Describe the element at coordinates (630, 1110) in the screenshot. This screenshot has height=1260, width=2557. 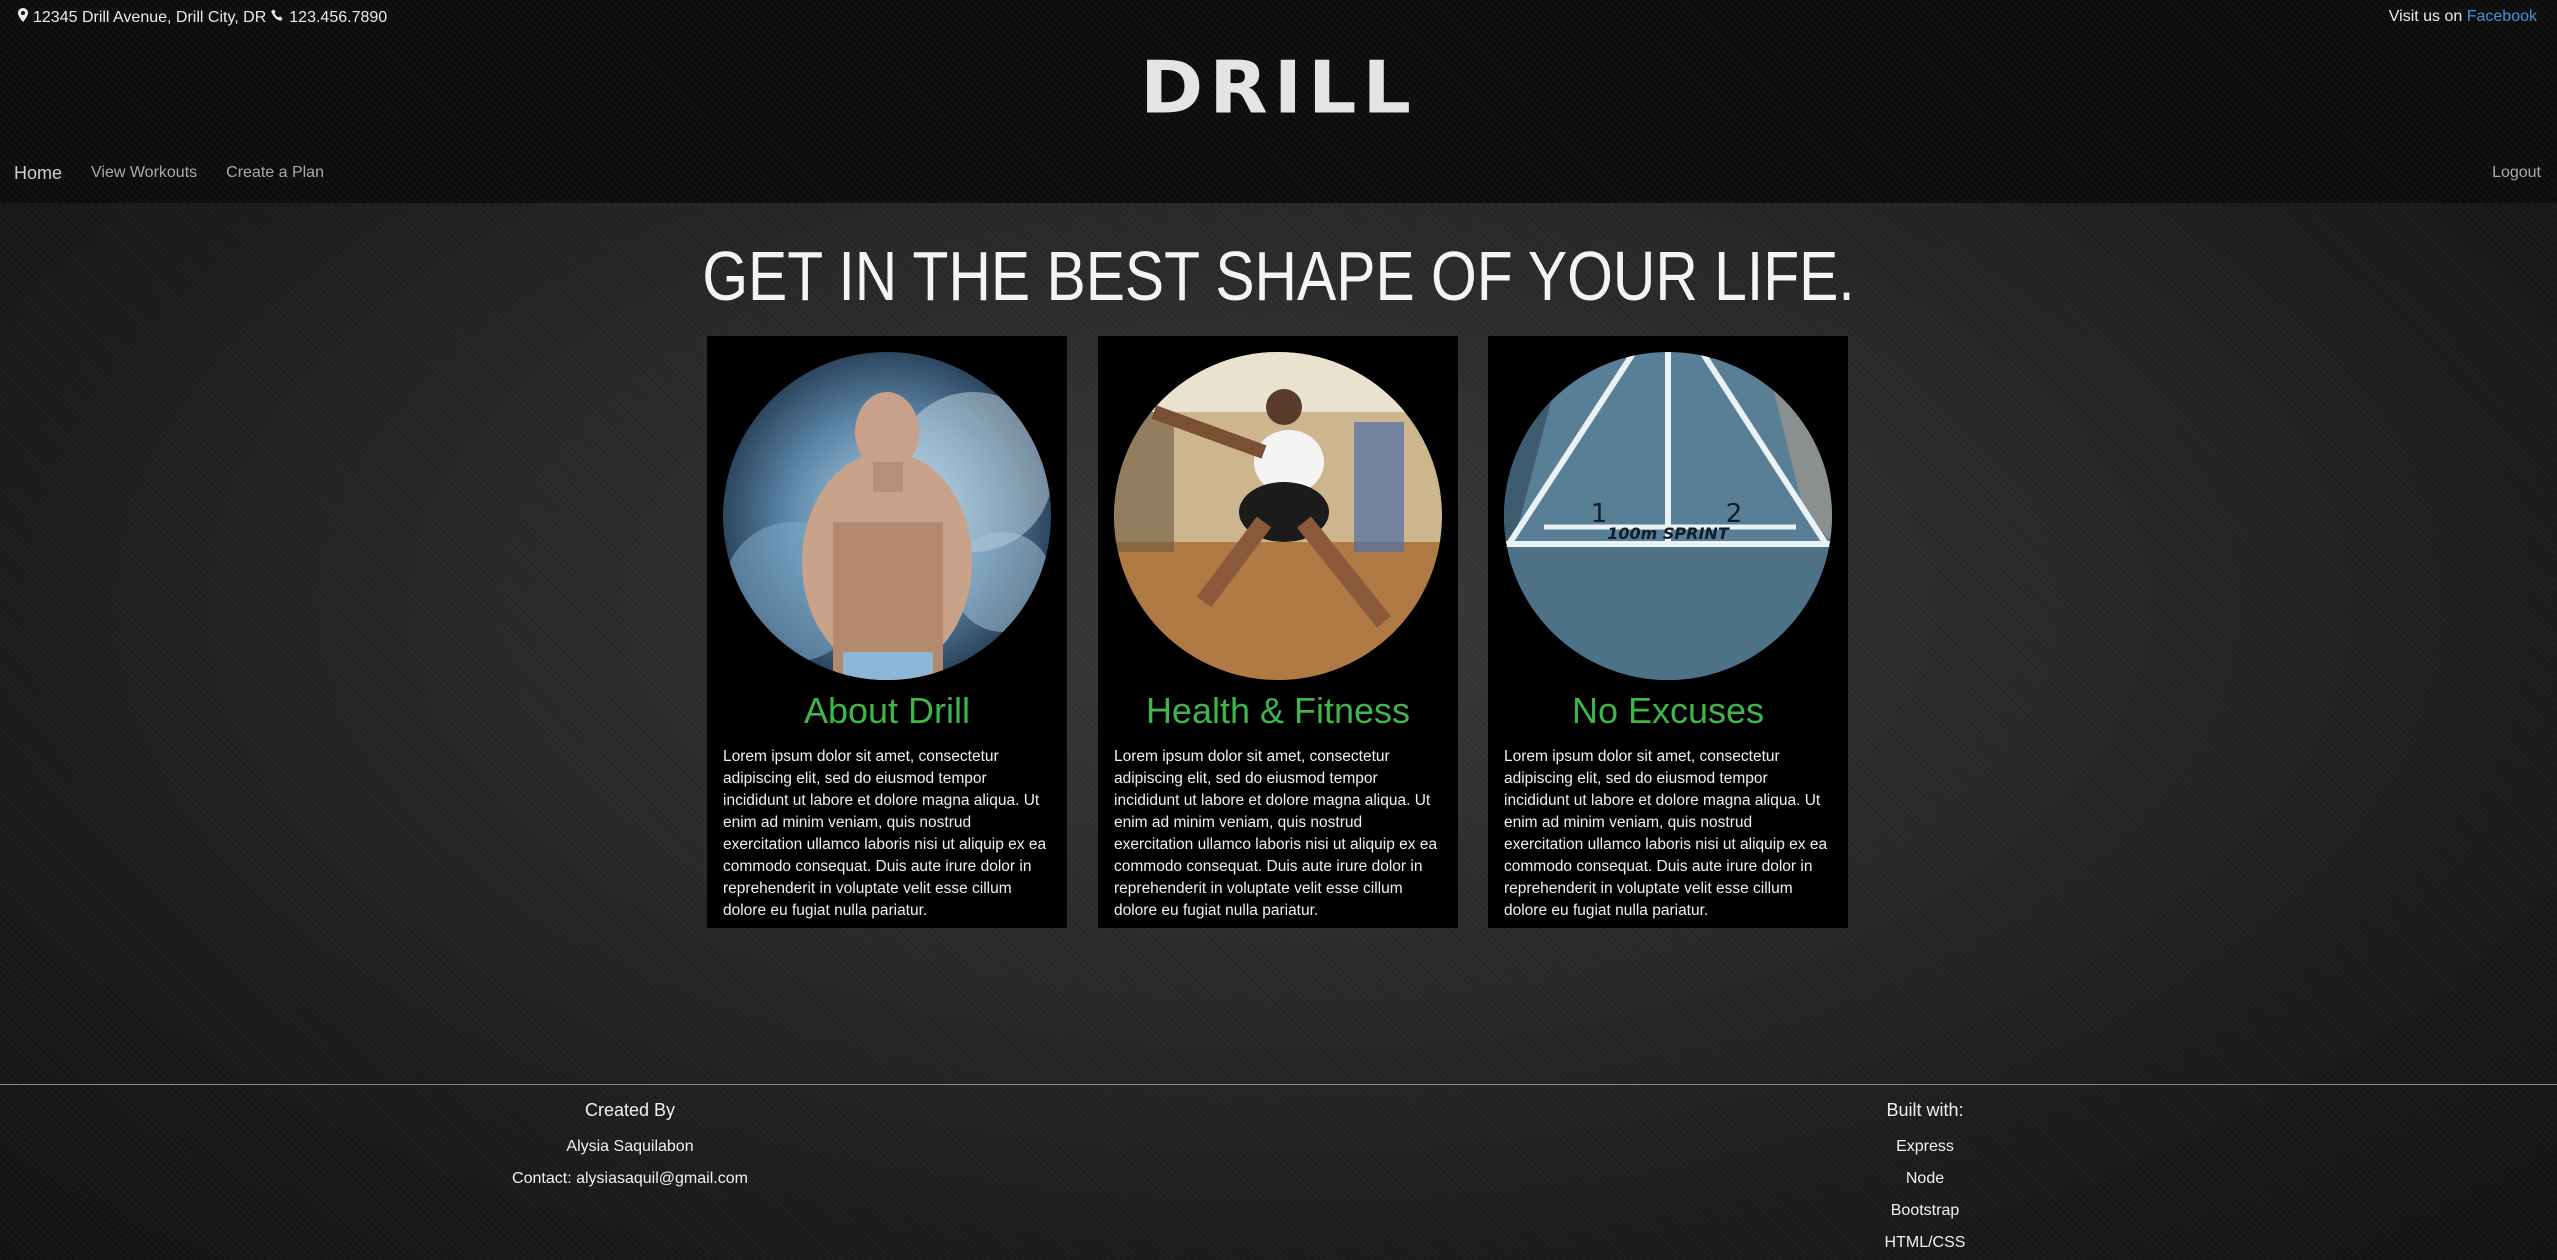
I see `created-by-label: Created By` at that location.